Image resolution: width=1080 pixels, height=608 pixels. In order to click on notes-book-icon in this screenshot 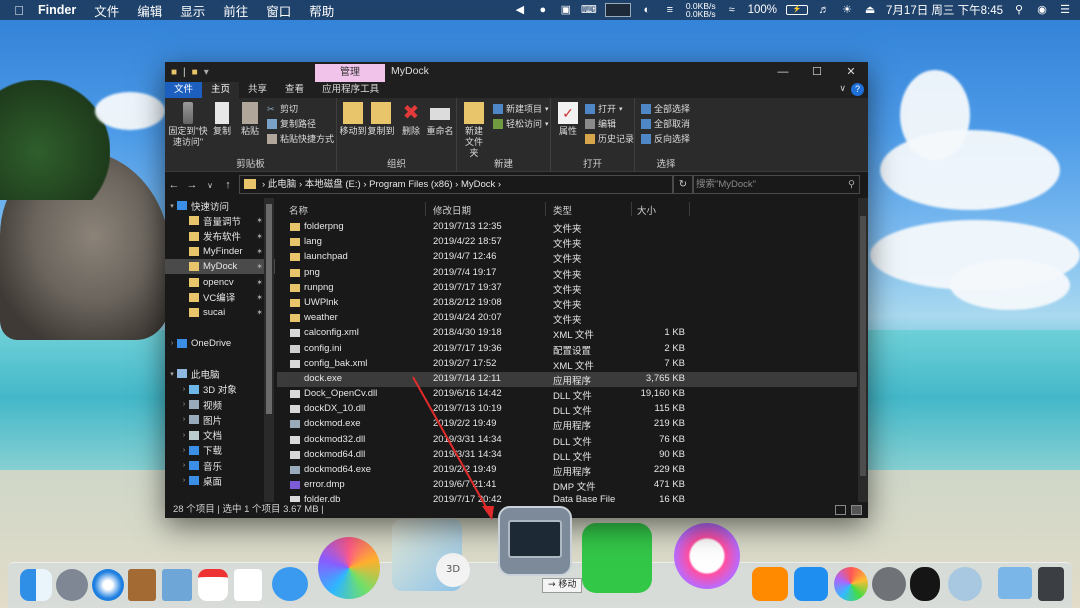, I will do `click(142, 585)`.